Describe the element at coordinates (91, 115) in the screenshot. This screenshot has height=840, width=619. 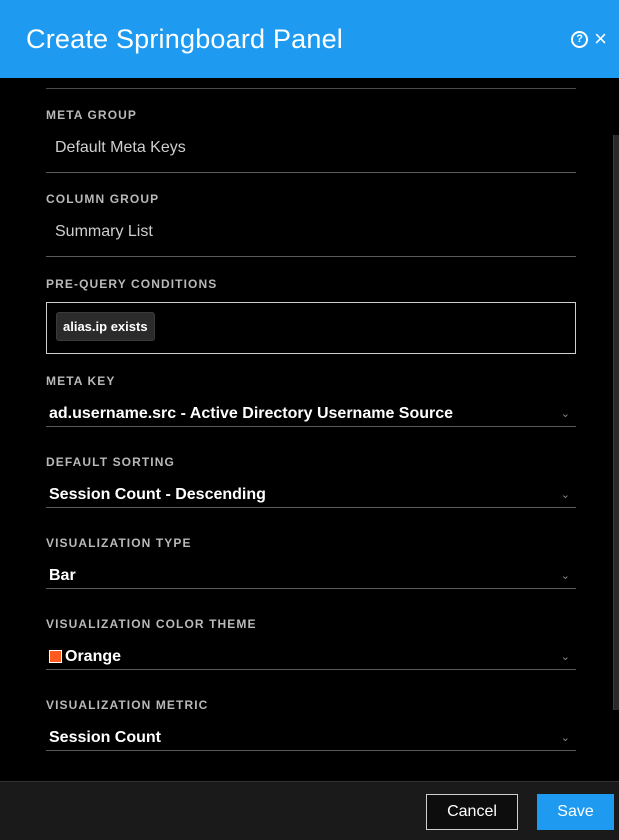
I see `meta-group-label: META GROUP` at that location.